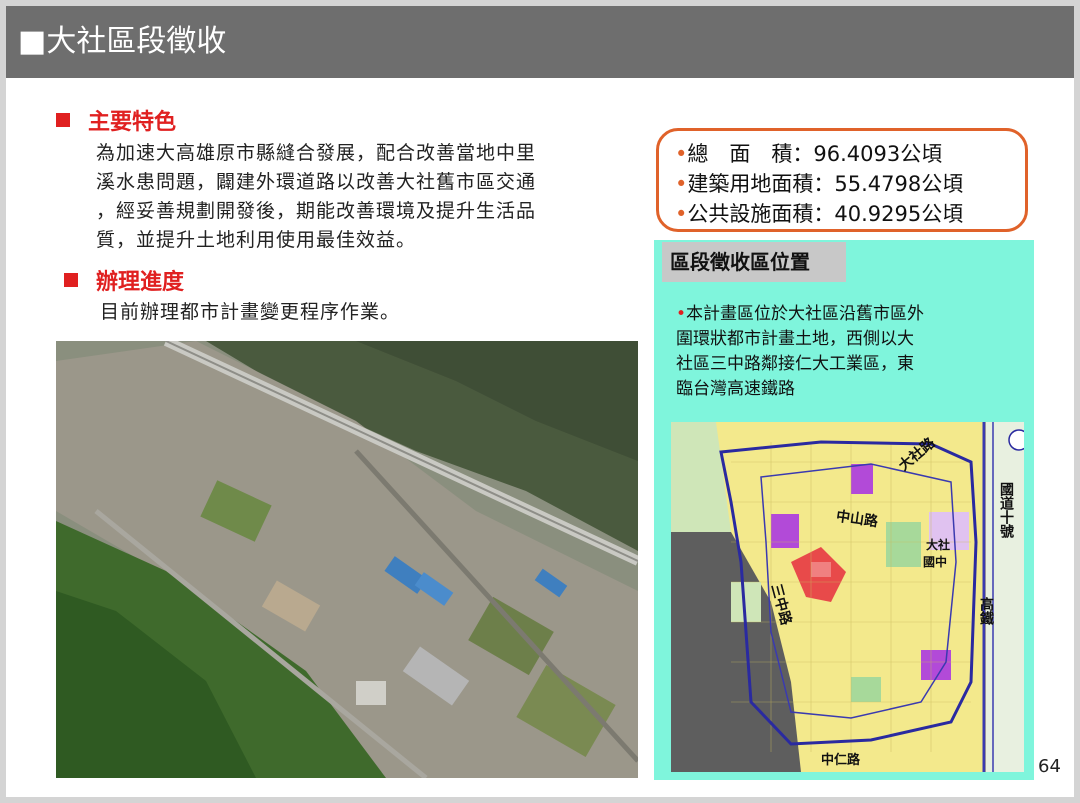 The height and width of the screenshot is (803, 1080). I want to click on progress-text: 目前辦理都市計畫變更程序作業。, so click(250, 312).